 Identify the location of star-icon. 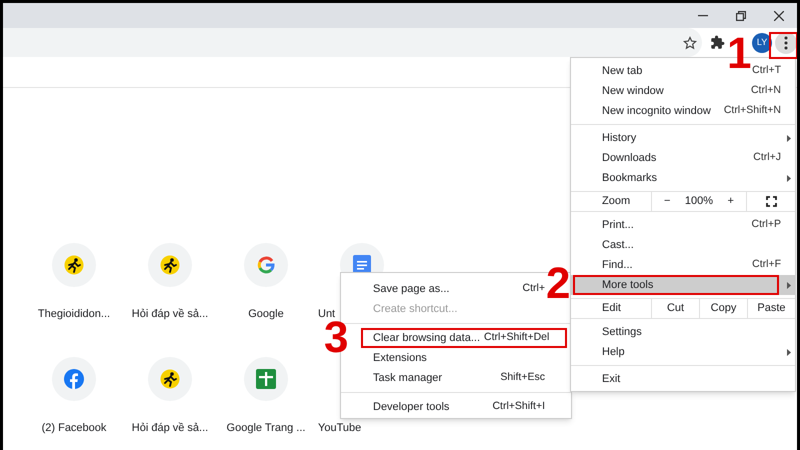
(690, 43).